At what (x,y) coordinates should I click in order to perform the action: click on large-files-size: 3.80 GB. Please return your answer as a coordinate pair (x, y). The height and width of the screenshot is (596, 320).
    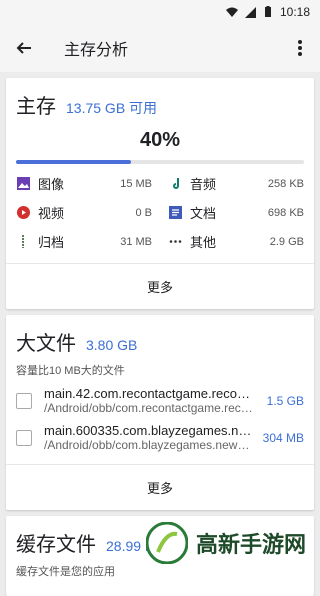
    Looking at the image, I should click on (112, 345).